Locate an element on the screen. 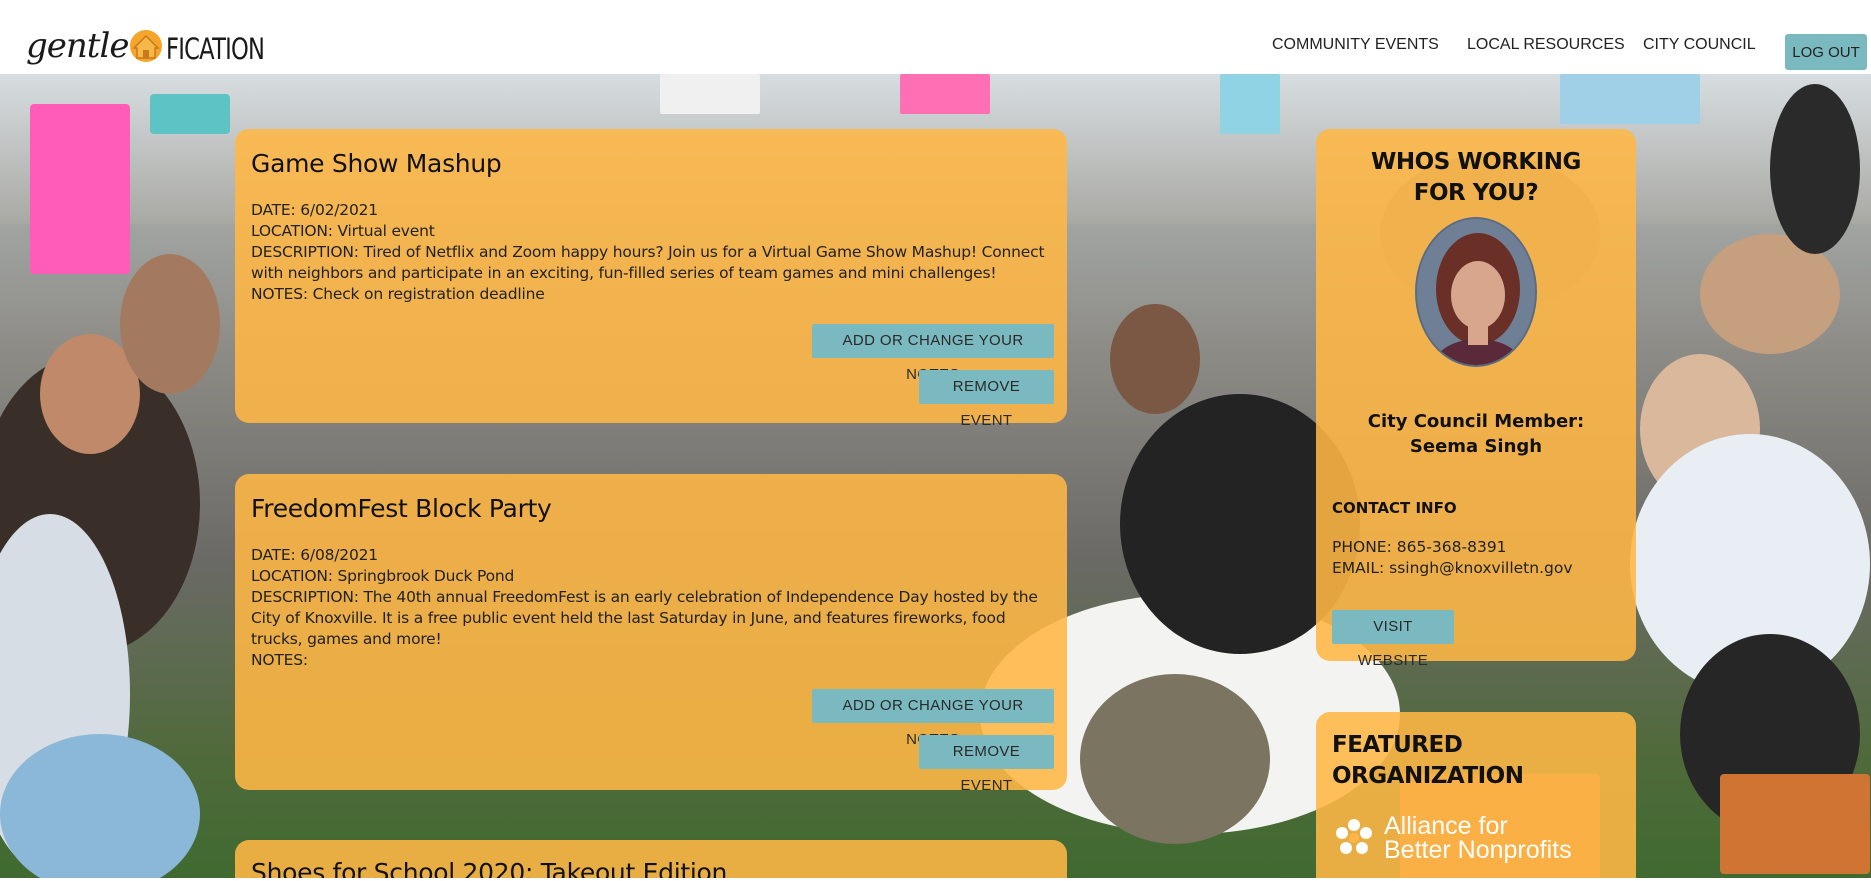 The width and height of the screenshot is (1871, 881). event-location: LOCATION: Virtual event is located at coordinates (343, 231).